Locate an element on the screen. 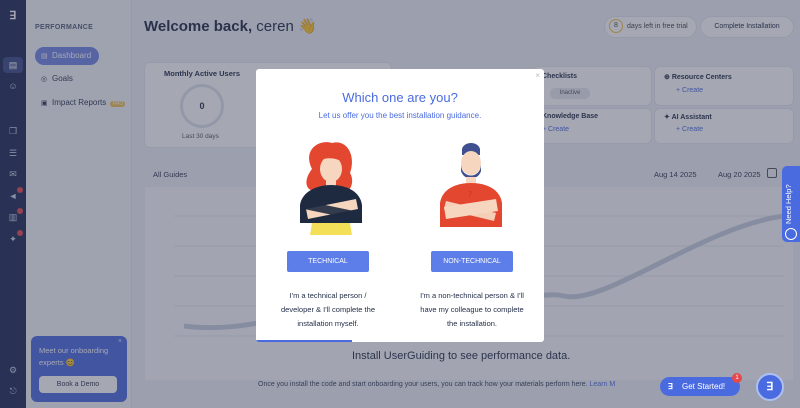  need-help-label: Need Help? is located at coordinates (788, 204).